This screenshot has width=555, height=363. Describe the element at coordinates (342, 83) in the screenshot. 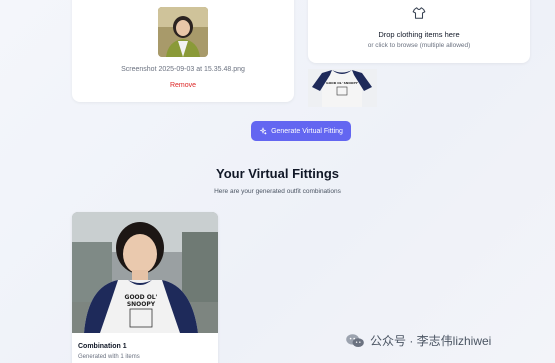

I see `shirt-print-text: GOOD OL' SNOOPY` at that location.